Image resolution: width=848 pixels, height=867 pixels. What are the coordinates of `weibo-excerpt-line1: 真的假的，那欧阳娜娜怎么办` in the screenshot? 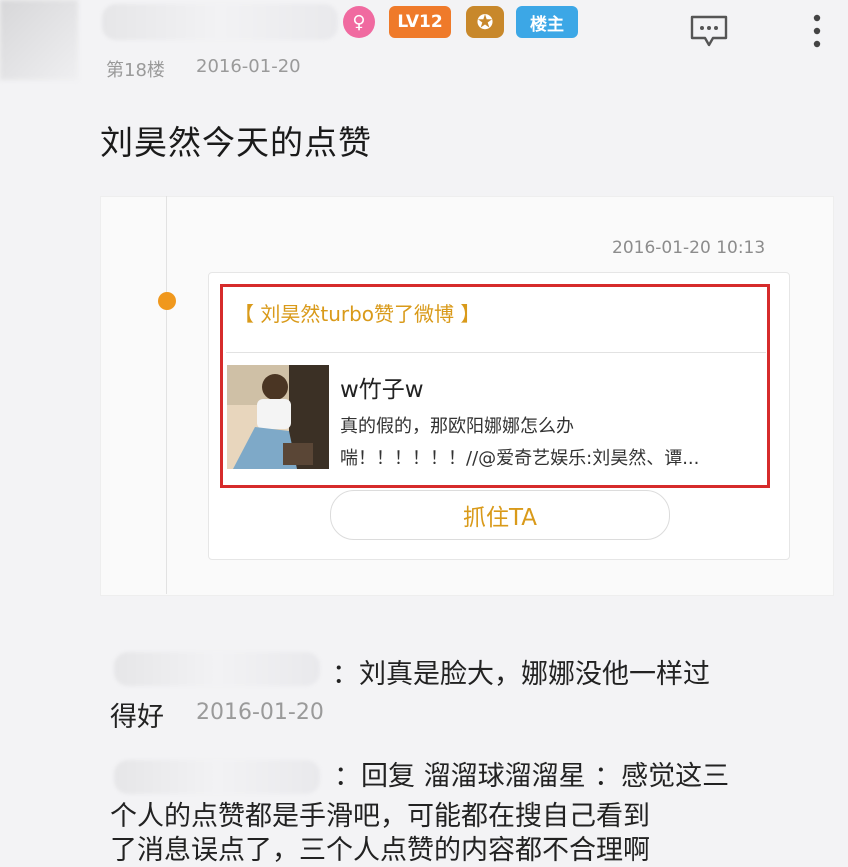 It's located at (457, 426).